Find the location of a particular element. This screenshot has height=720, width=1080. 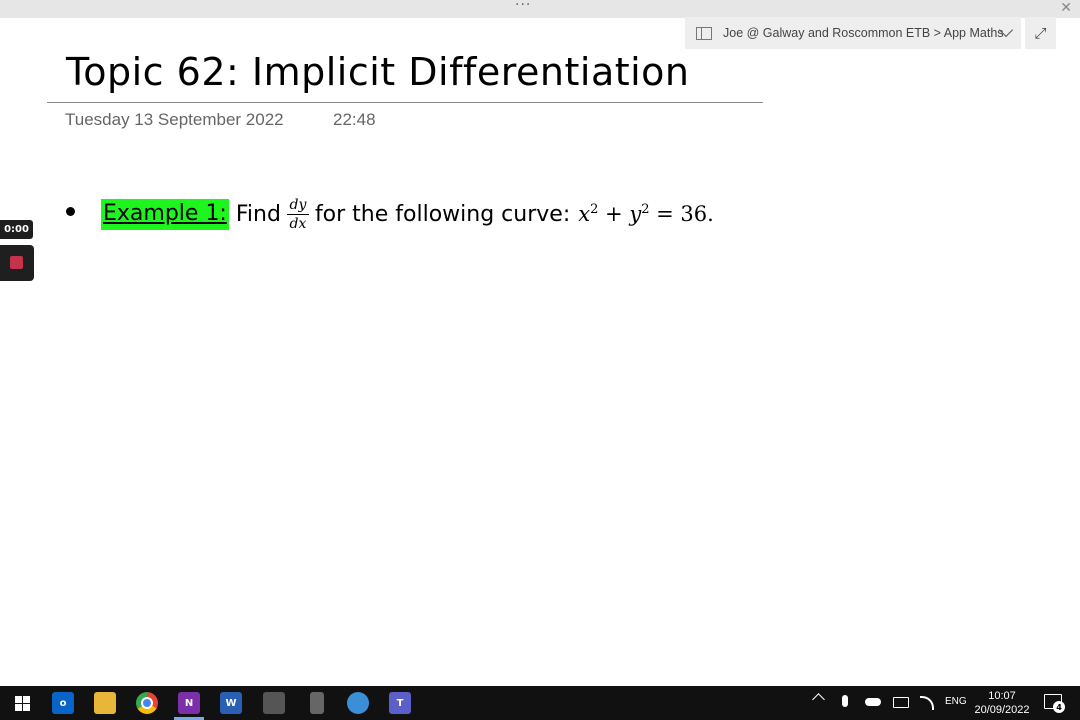

expand-icon: ⤢ is located at coordinates (1040, 33).